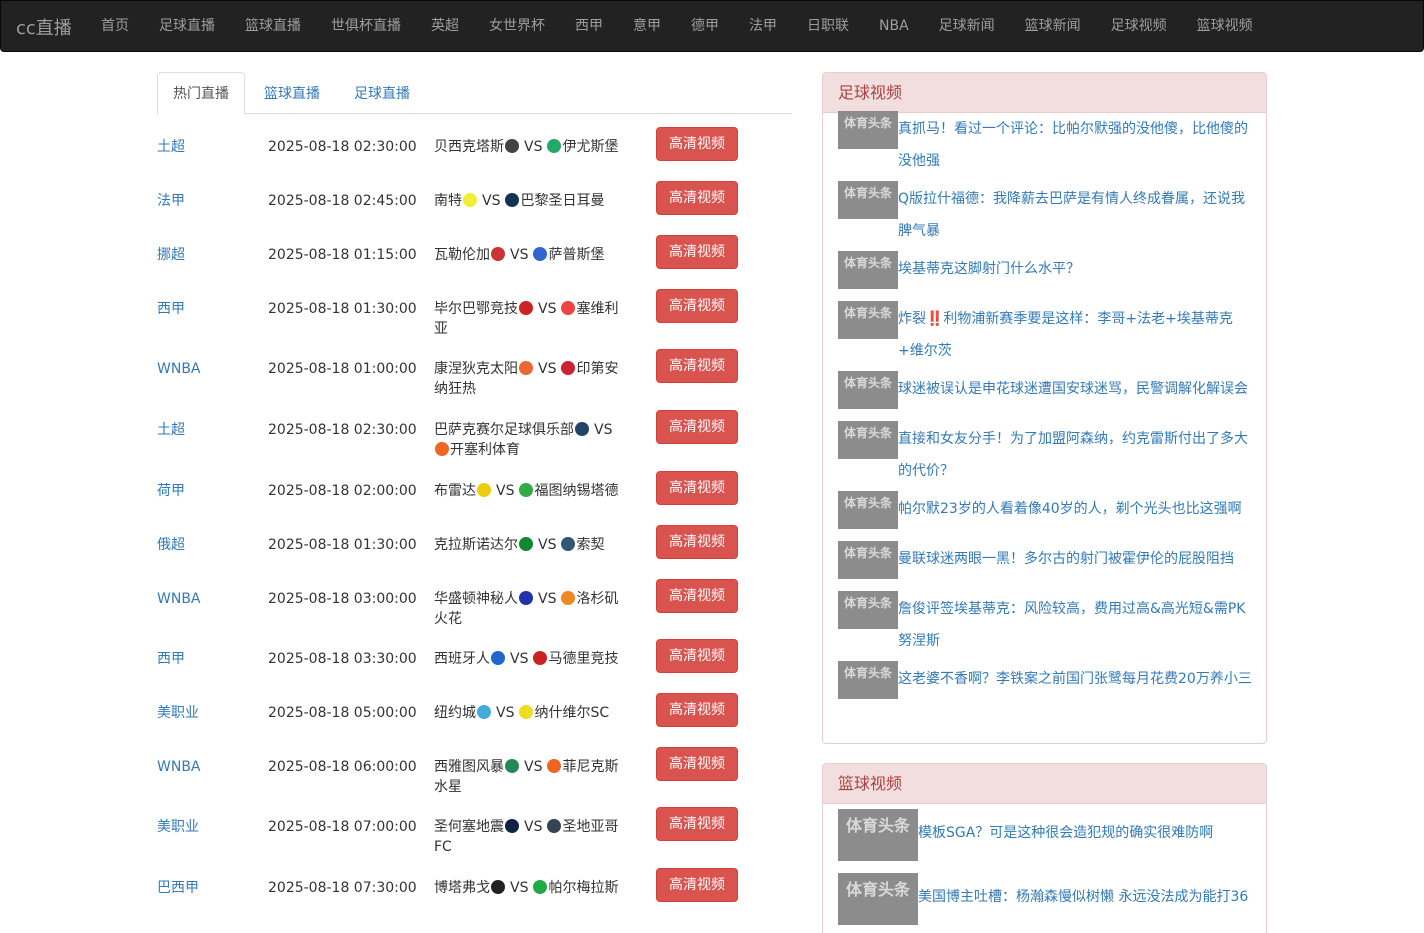 The image size is (1424, 933). Describe the element at coordinates (1045, 624) in the screenshot. I see `news-item: 体育头条 詹俊评签埃基蒂克：风险较高，费用过高&高光短&需PK努涅斯` at that location.